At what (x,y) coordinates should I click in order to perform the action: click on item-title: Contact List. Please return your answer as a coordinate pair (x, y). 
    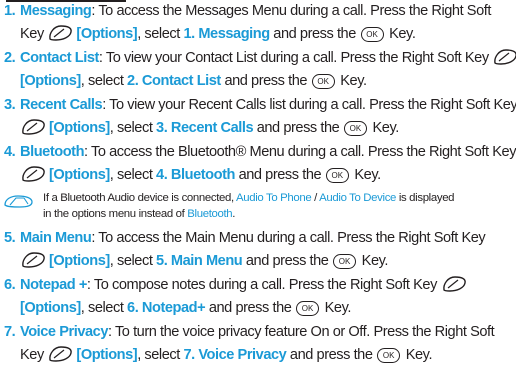
    Looking at the image, I should click on (59, 58).